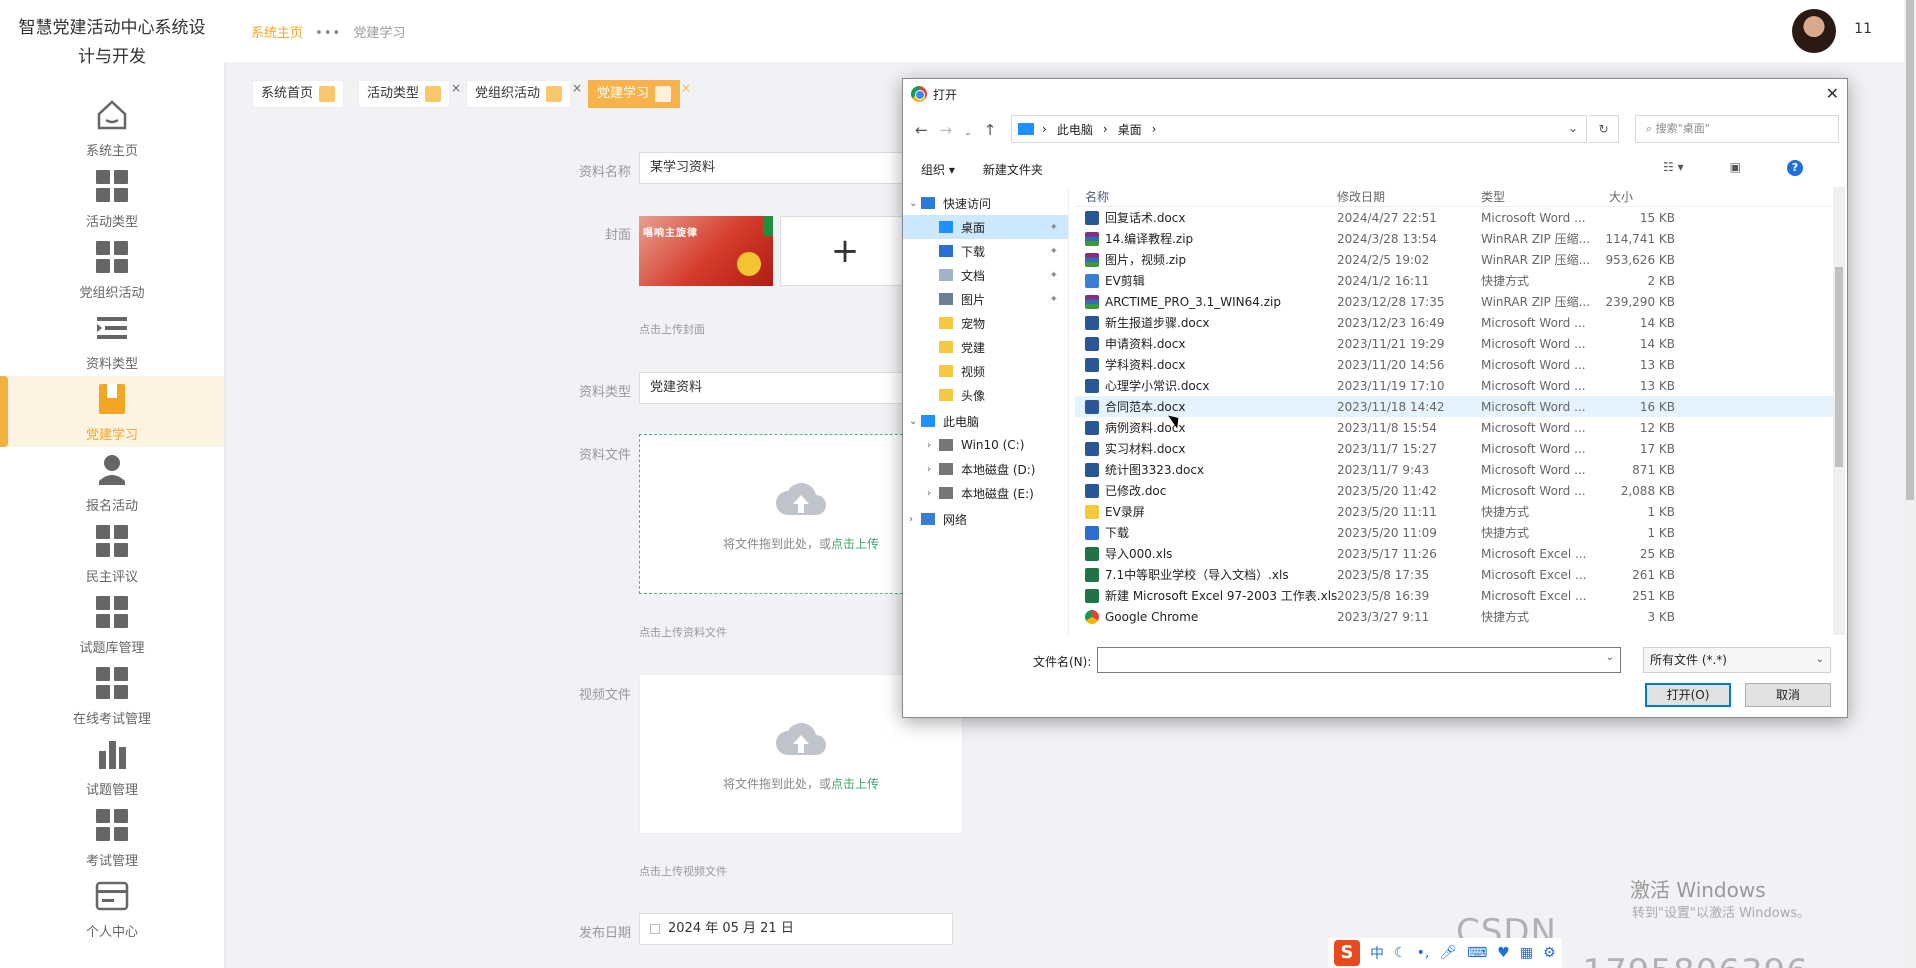 The width and height of the screenshot is (1916, 968). What do you see at coordinates (1075, 129) in the screenshot?
I see `path-this-pc: 此电脑` at bounding box center [1075, 129].